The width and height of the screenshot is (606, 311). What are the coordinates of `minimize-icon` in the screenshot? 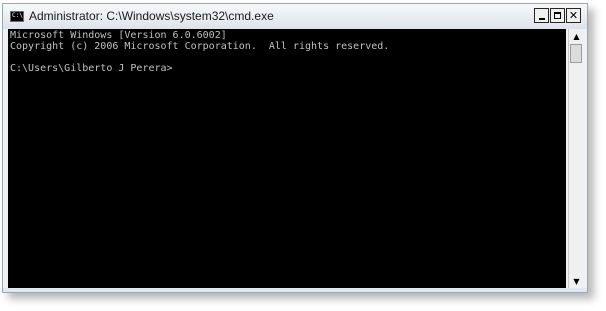 It's located at (541, 19).